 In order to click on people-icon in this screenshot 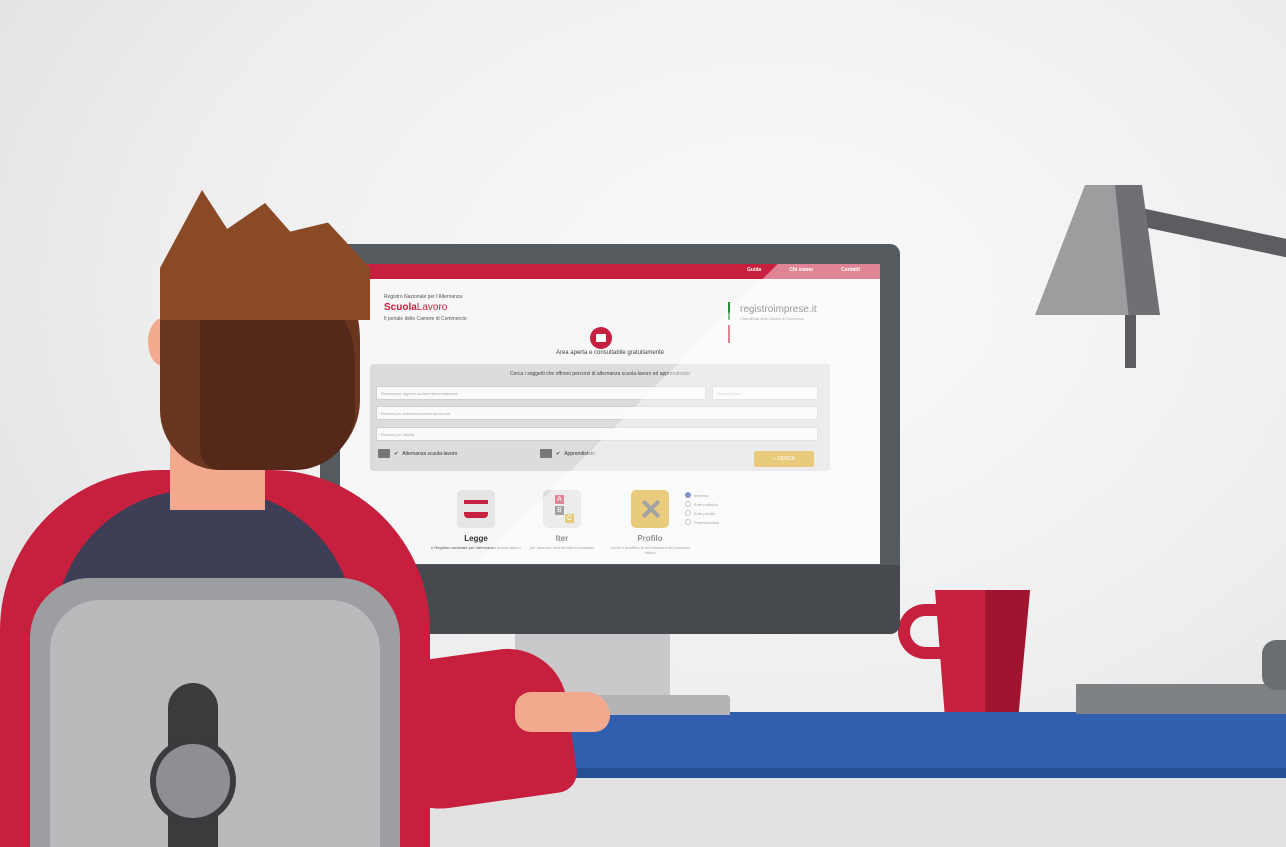, I will do `click(384, 453)`.